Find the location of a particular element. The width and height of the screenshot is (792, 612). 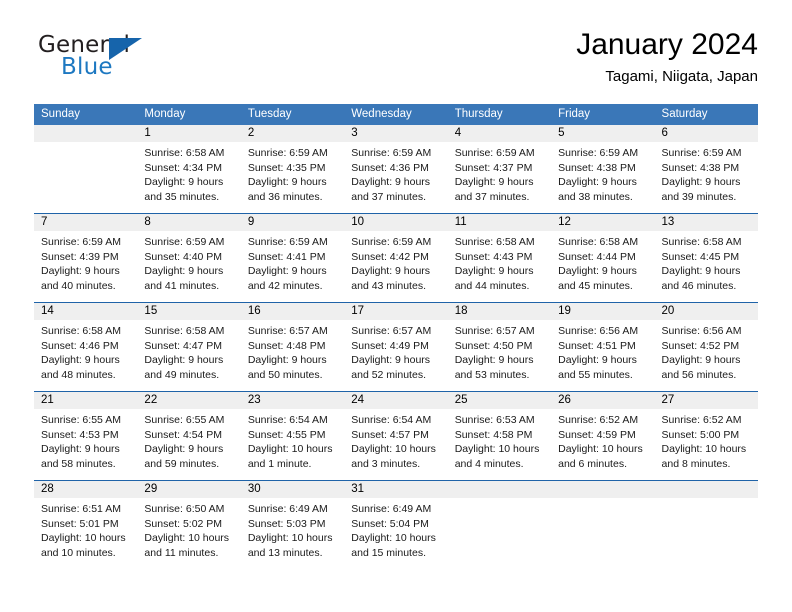

daylight-text-line2: and 52 minutes. is located at coordinates (388, 374).